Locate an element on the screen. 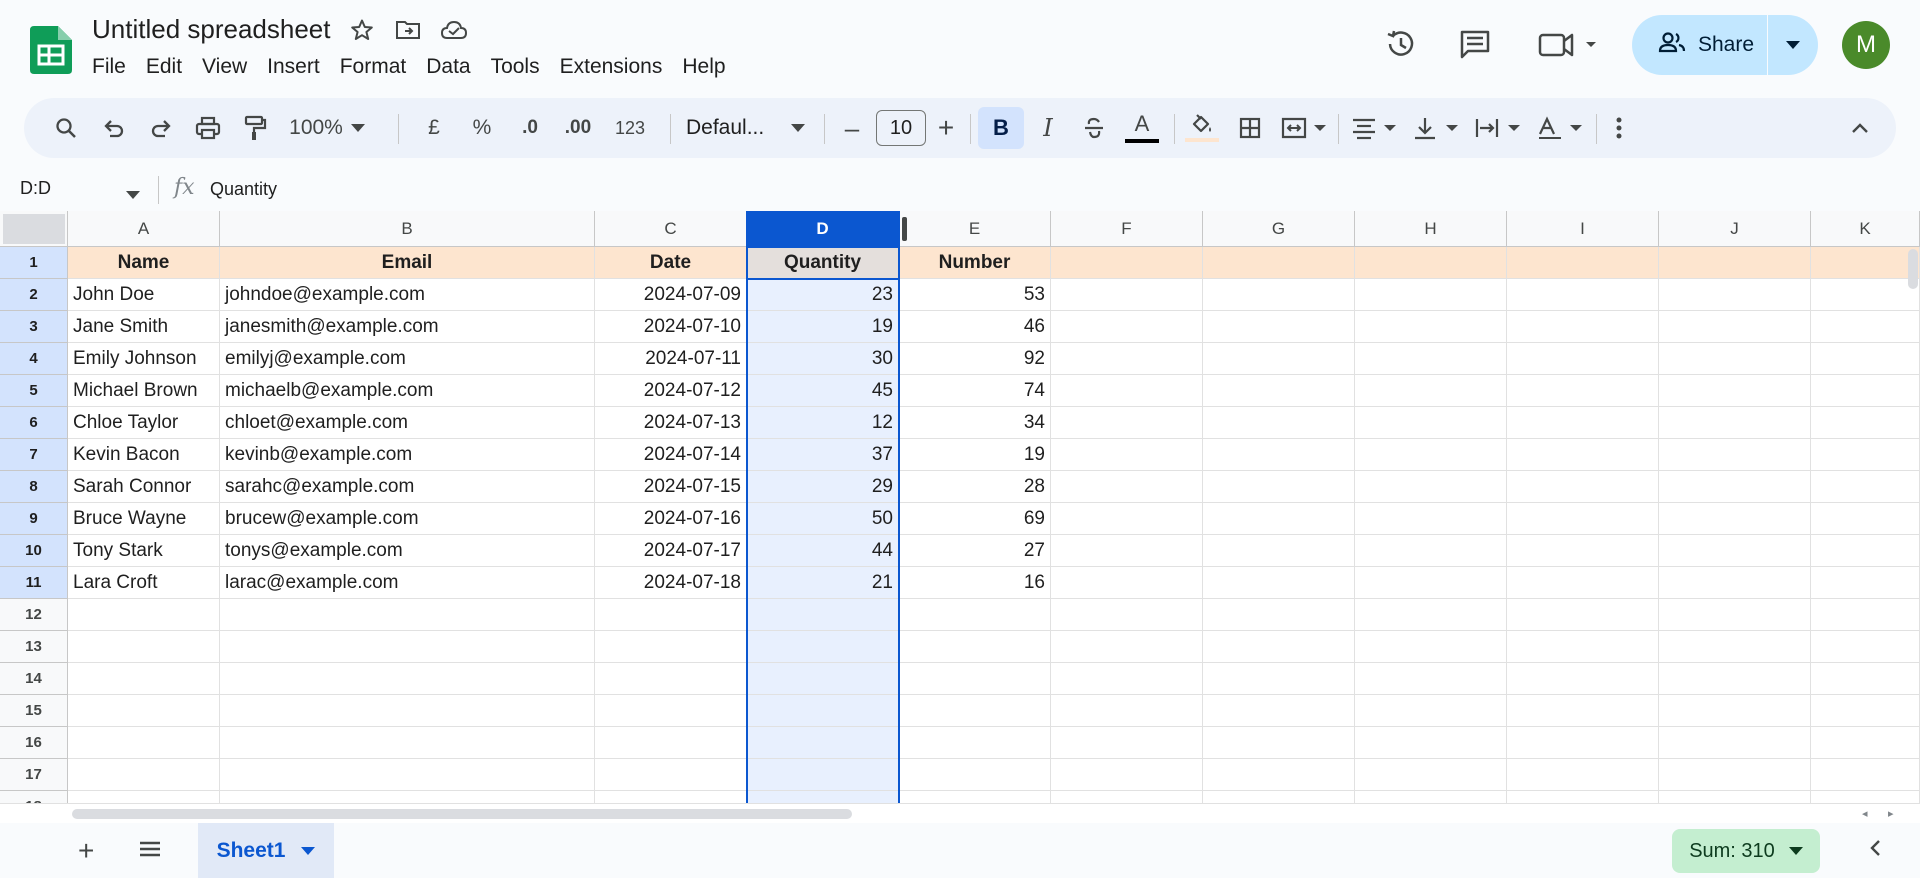  cell-e1: Number is located at coordinates (975, 263).